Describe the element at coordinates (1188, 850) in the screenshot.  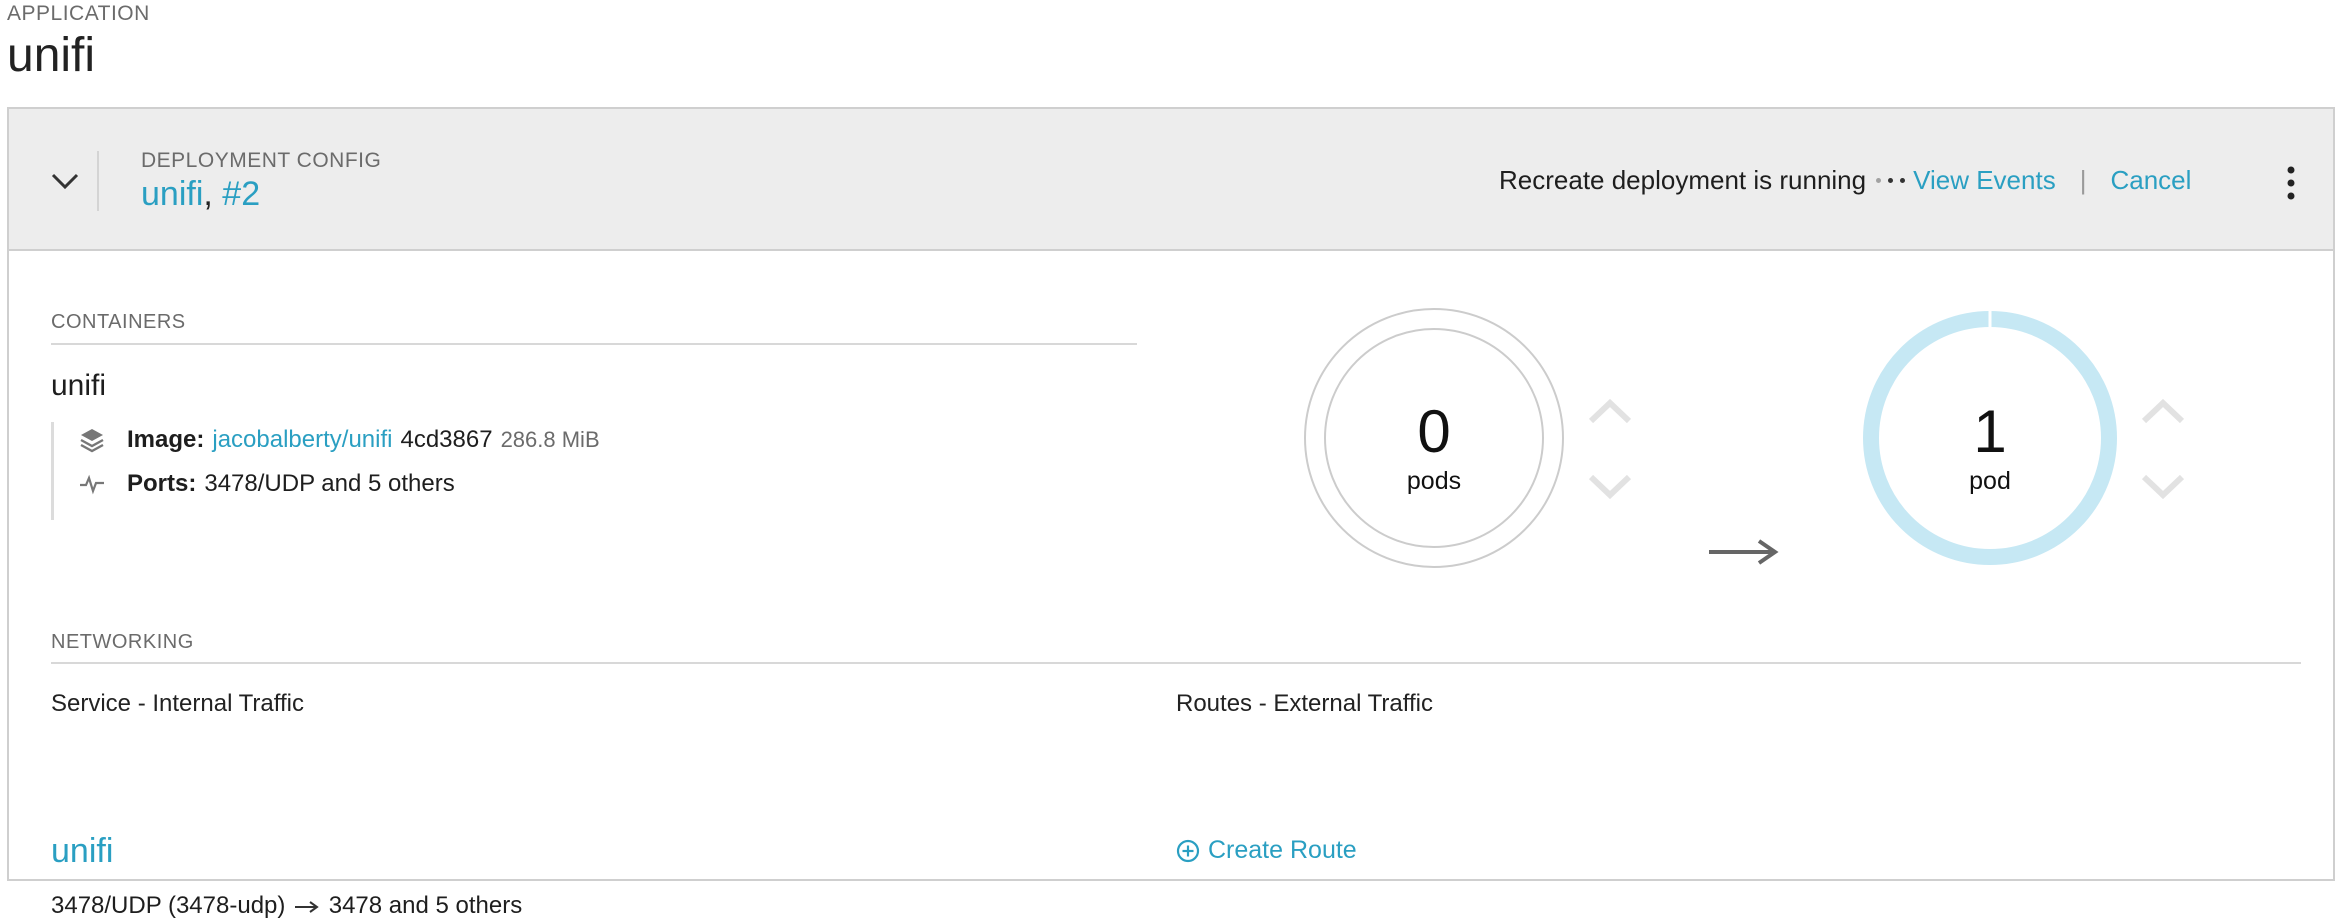
I see `plus-circle-icon` at that location.